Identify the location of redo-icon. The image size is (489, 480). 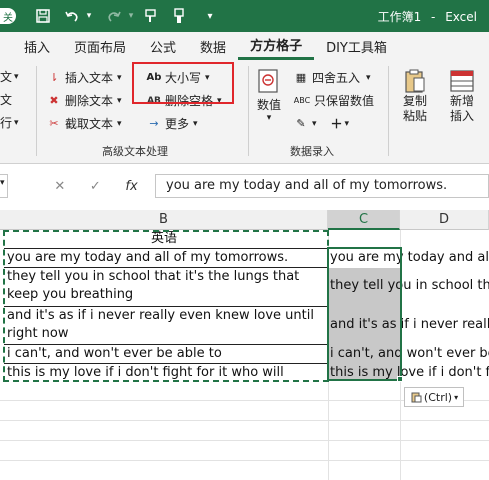
(114, 16).